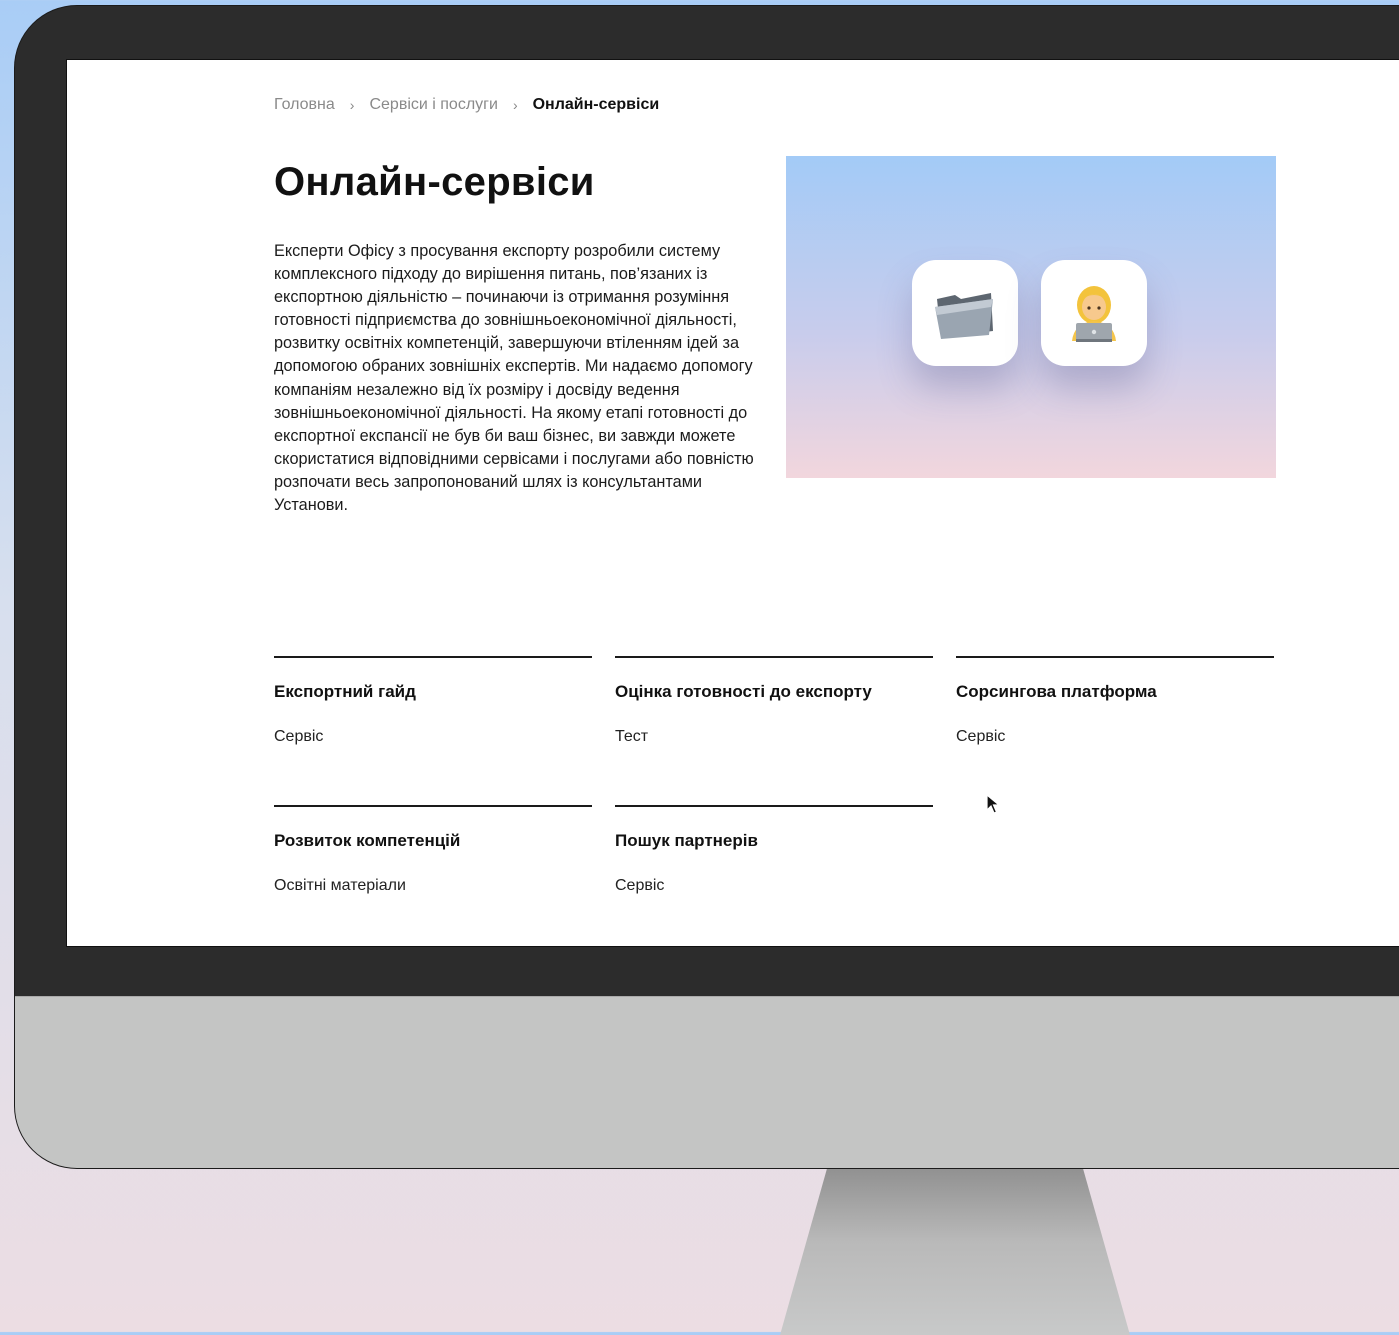 The height and width of the screenshot is (1335, 1399). Describe the element at coordinates (433, 841) in the screenshot. I see `service-title: Розвиток компетенцій` at that location.